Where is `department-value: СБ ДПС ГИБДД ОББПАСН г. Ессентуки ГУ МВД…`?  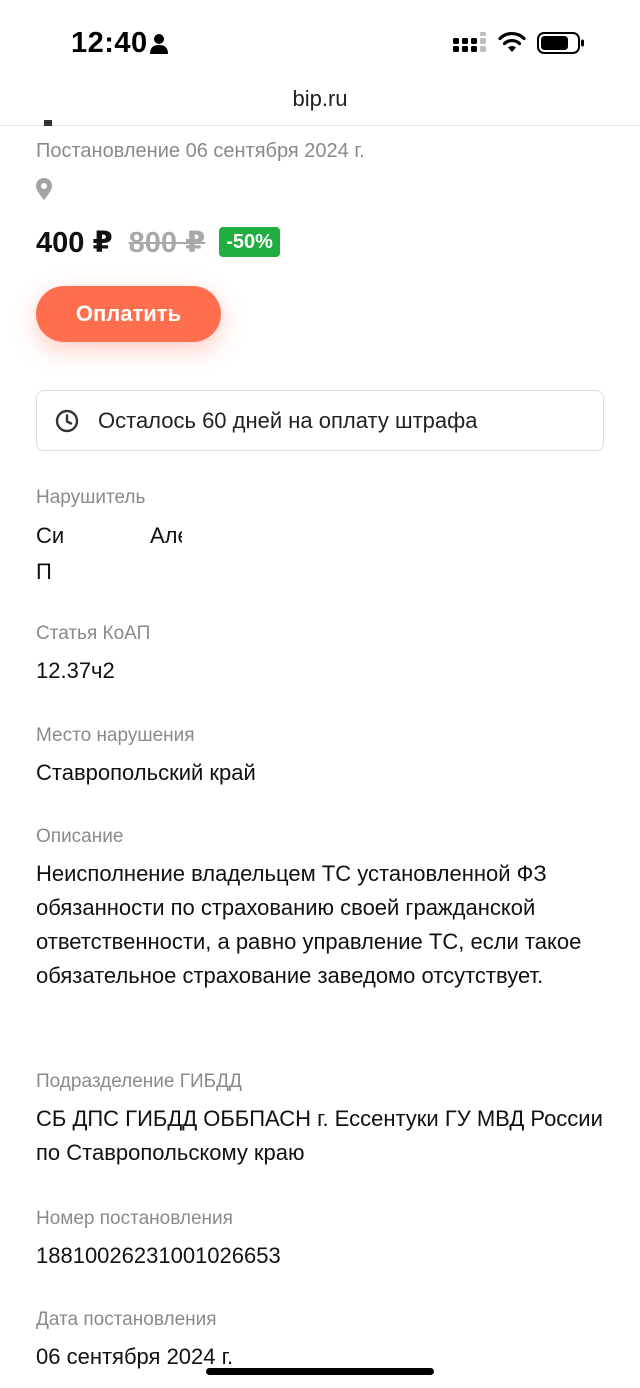 department-value: СБ ДПС ГИБДД ОББПАСН г. Ессентуки ГУ МВД… is located at coordinates (319, 1135).